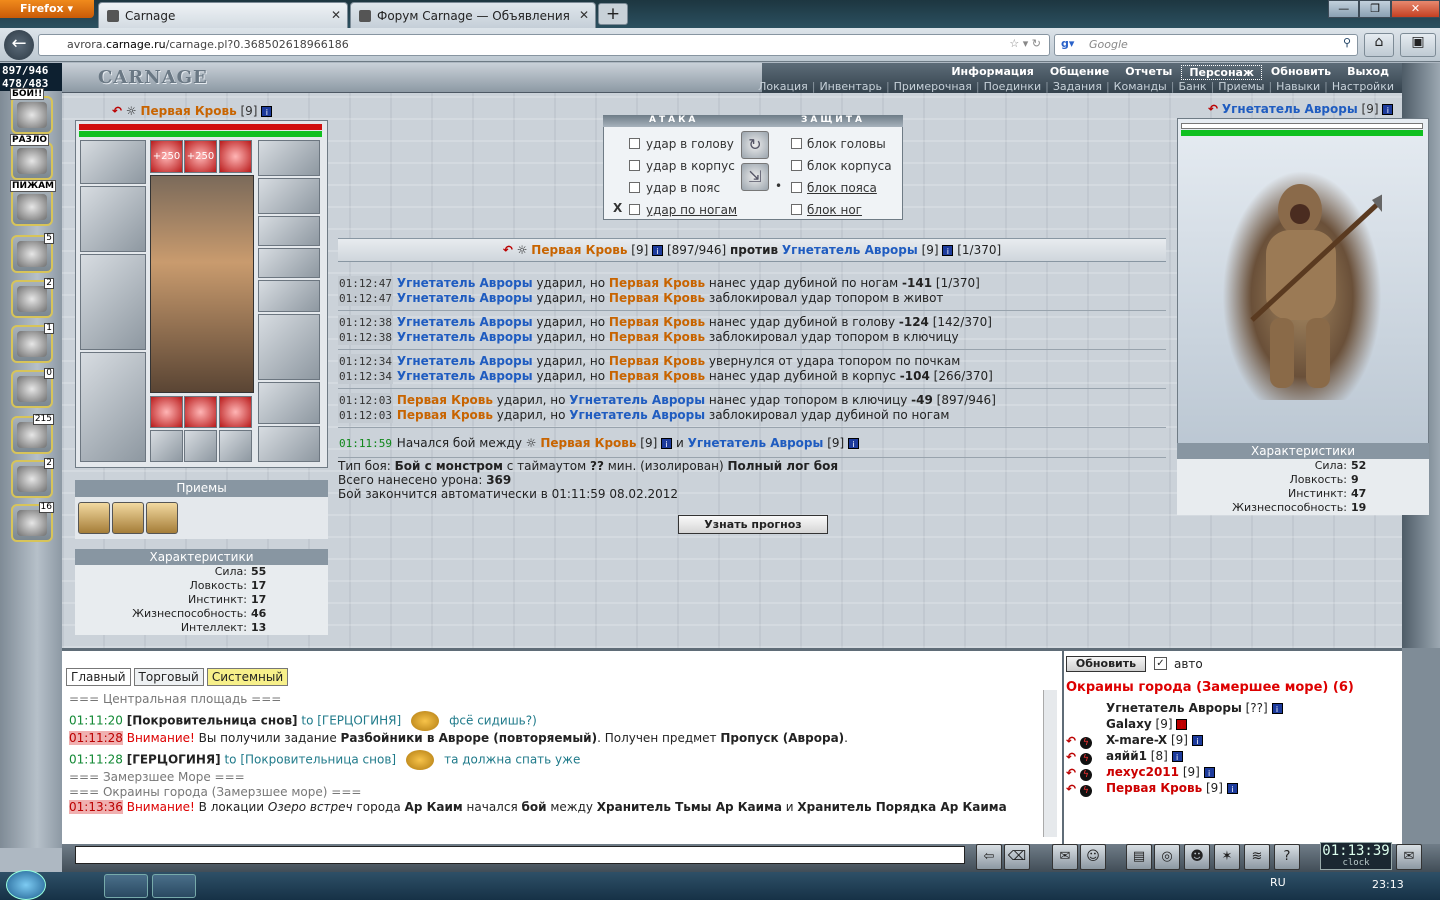  What do you see at coordinates (188, 111) in the screenshot?
I see `player1-name: Первая Кровь` at bounding box center [188, 111].